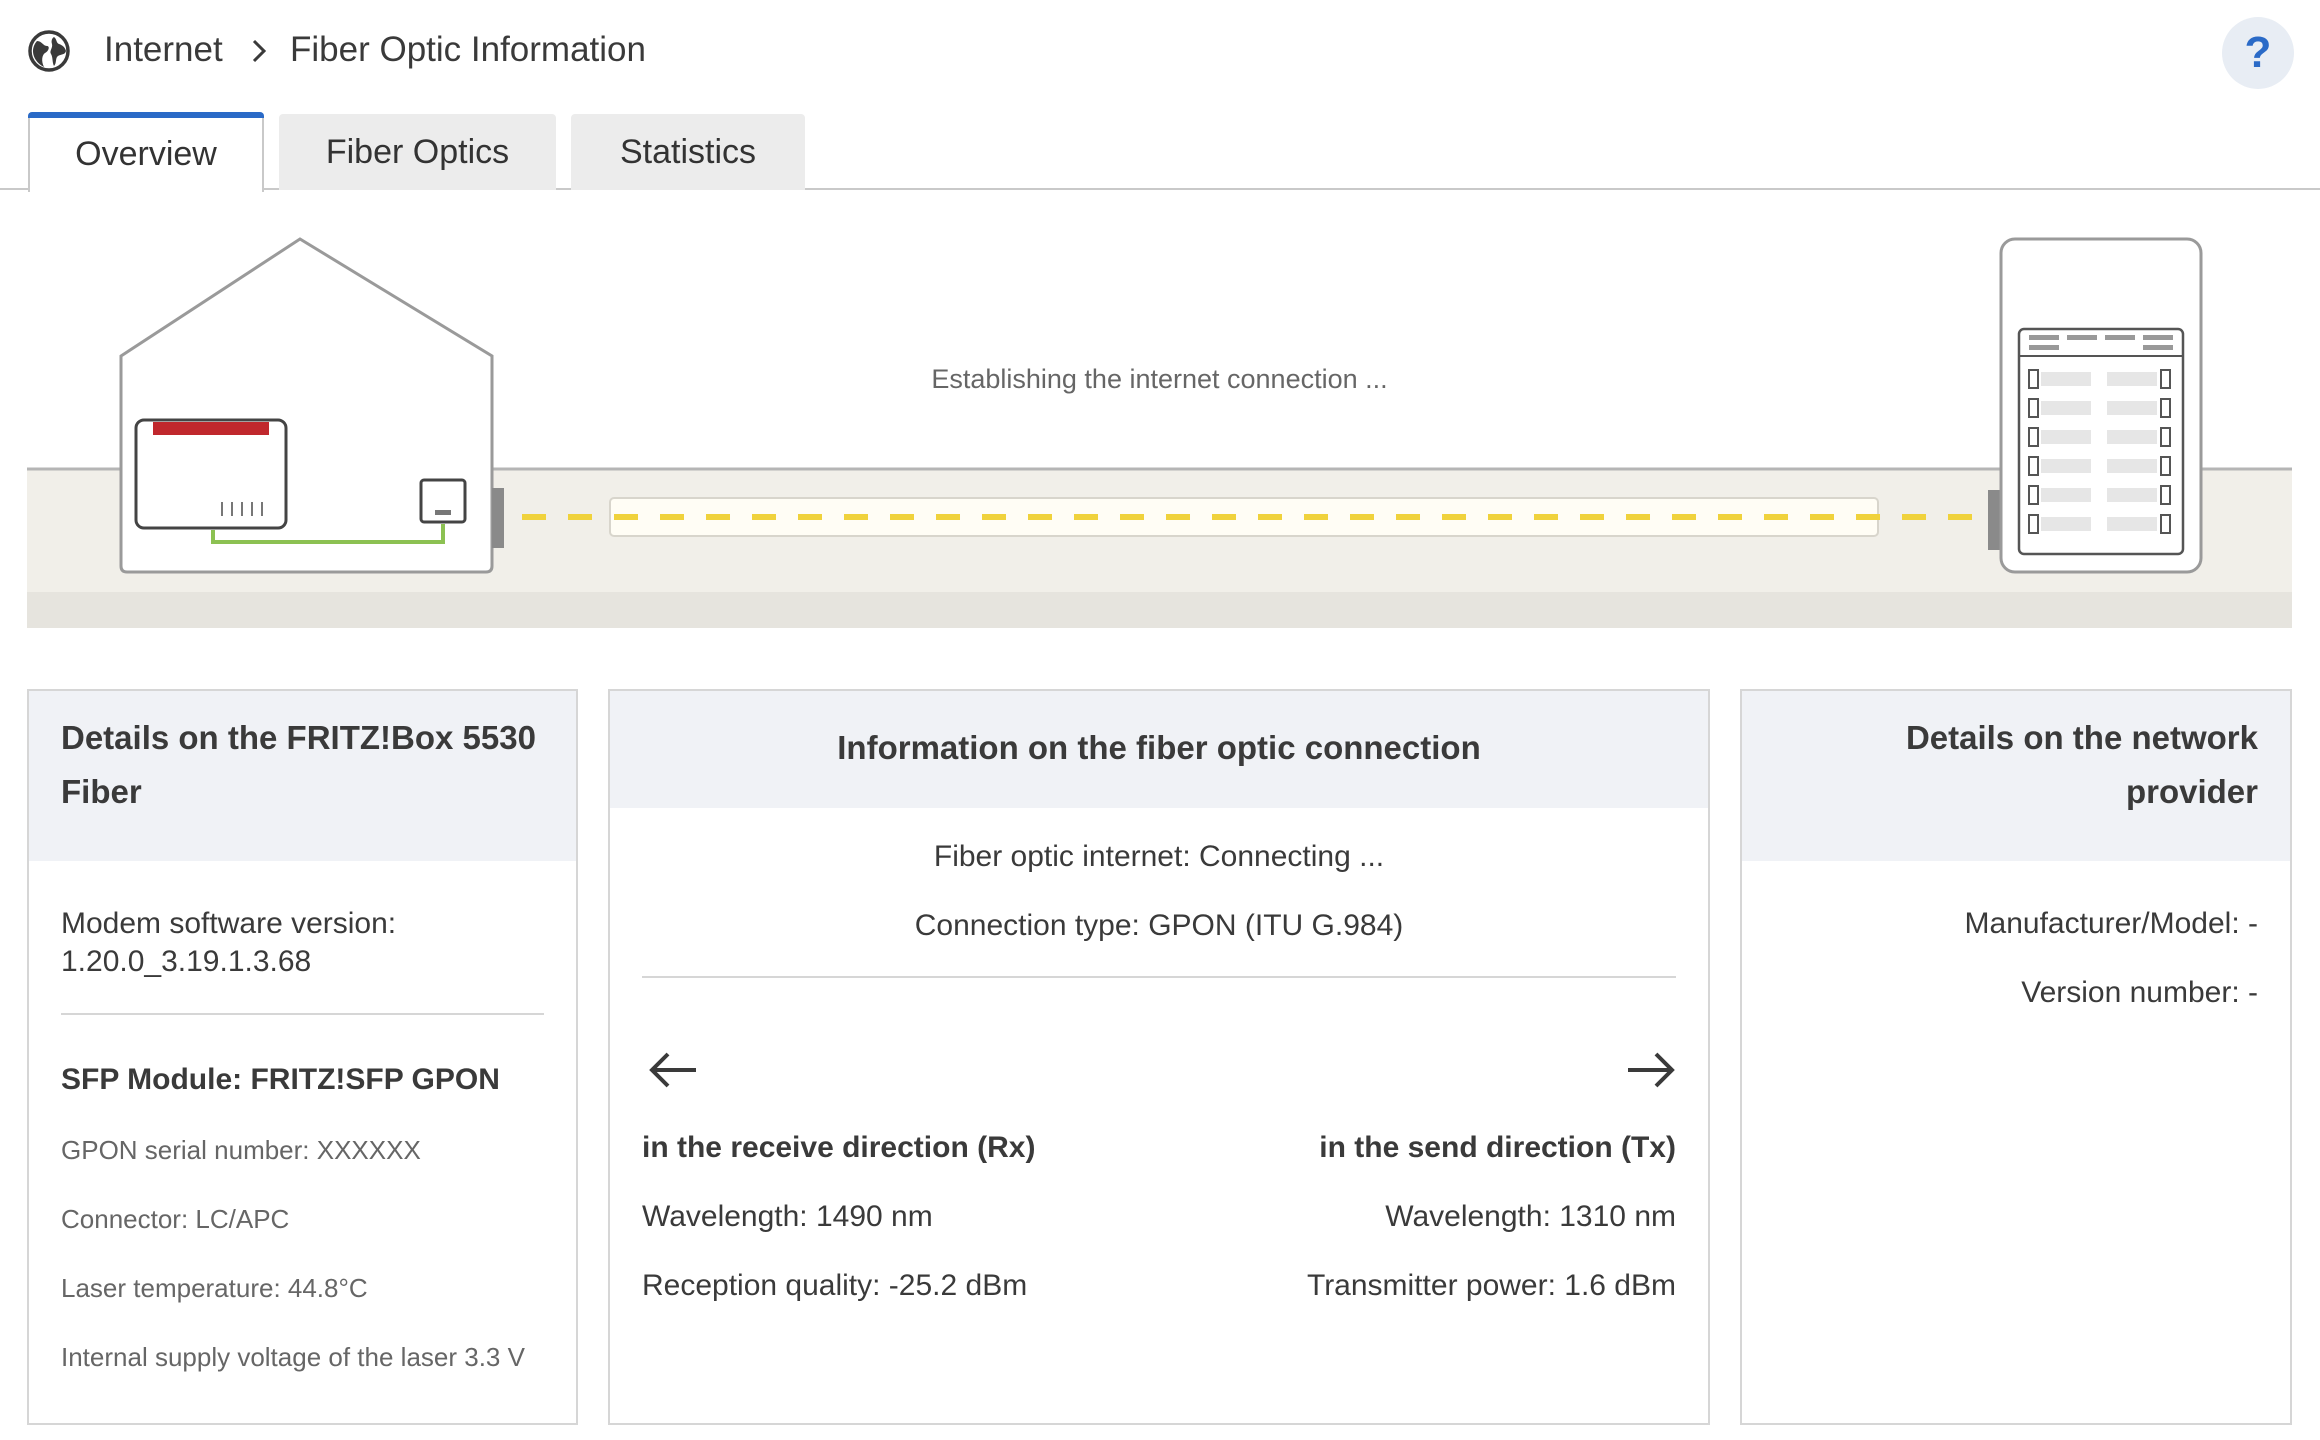 The height and width of the screenshot is (1440, 2320). What do you see at coordinates (1651, 1070) in the screenshot?
I see `arrow-right-icon` at bounding box center [1651, 1070].